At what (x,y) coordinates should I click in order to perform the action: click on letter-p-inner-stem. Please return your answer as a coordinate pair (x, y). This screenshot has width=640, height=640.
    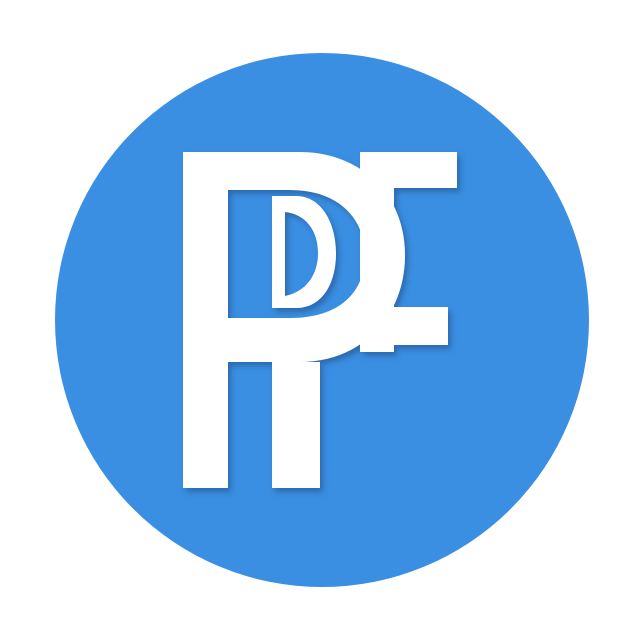
    Looking at the image, I should click on (296, 425).